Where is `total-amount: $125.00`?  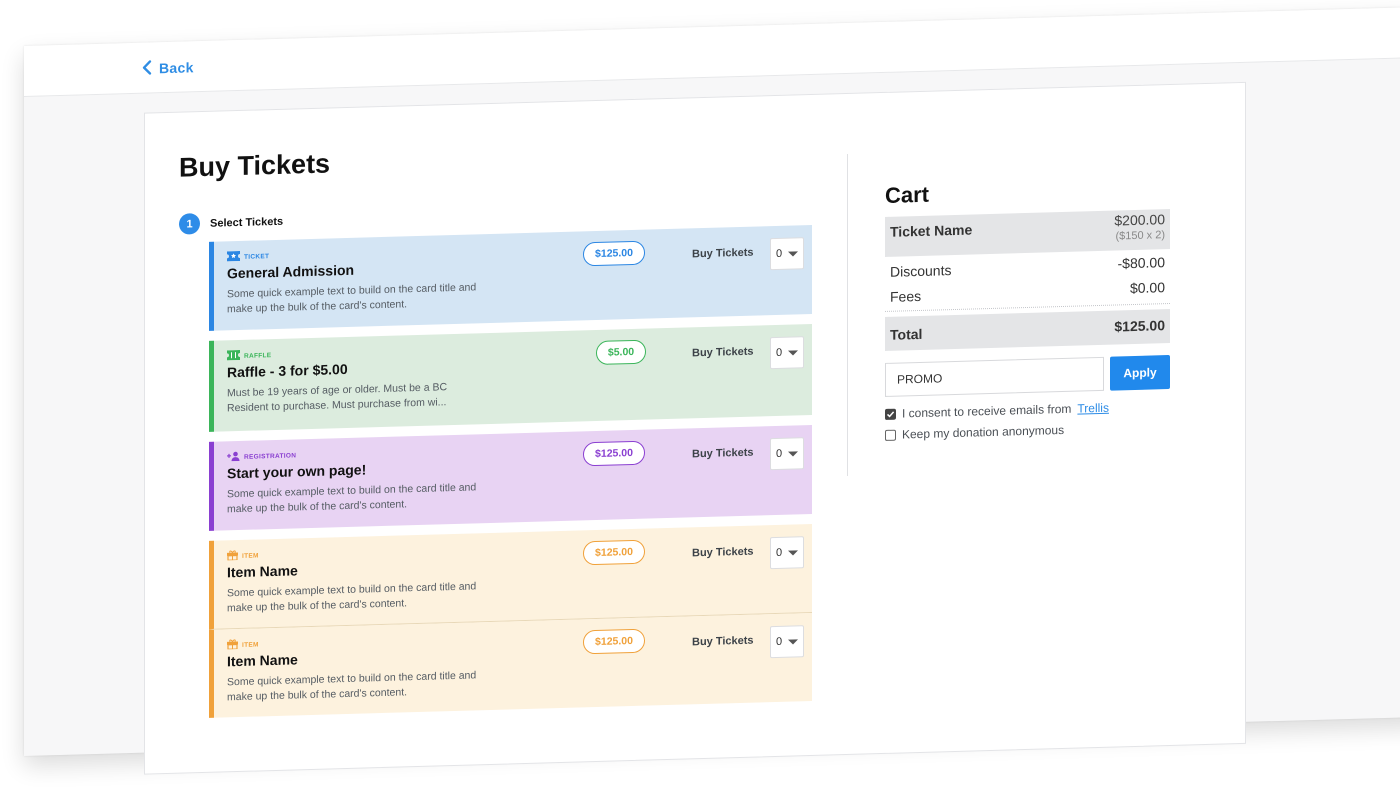
total-amount: $125.00 is located at coordinates (1139, 326).